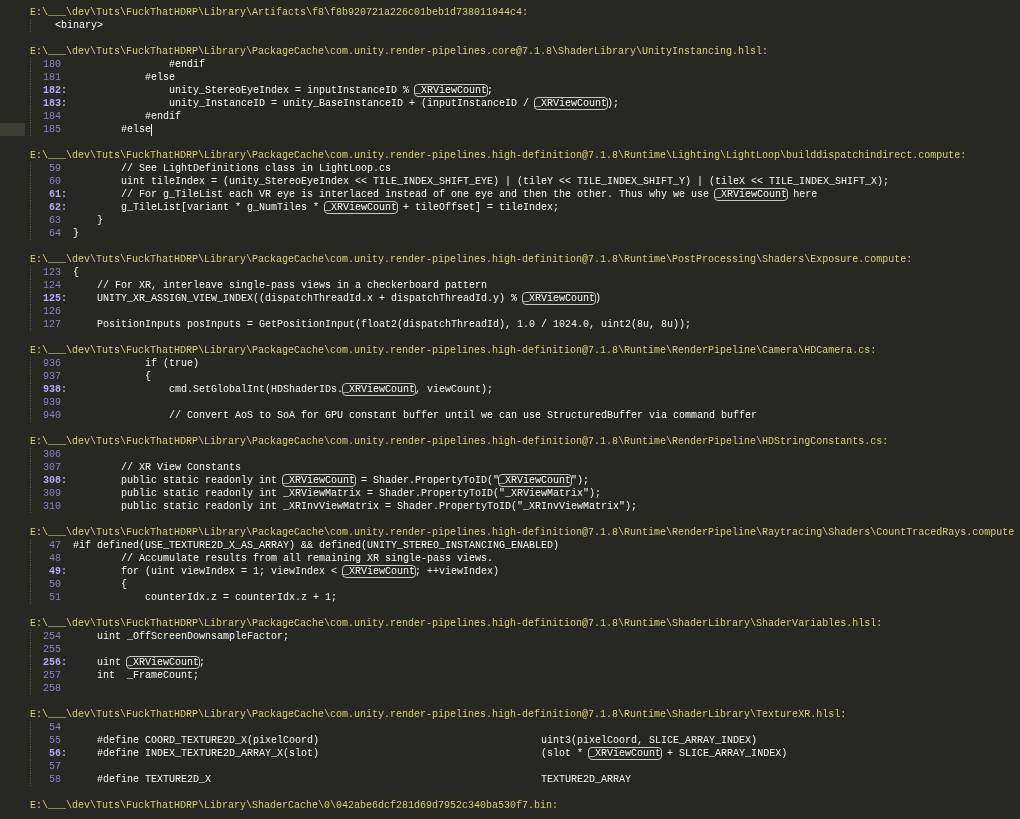 Image resolution: width=1020 pixels, height=819 pixels. Describe the element at coordinates (292, 285) in the screenshot. I see `code-line: // For XR, interleave single-pass views in a checkerboard pattern` at that location.